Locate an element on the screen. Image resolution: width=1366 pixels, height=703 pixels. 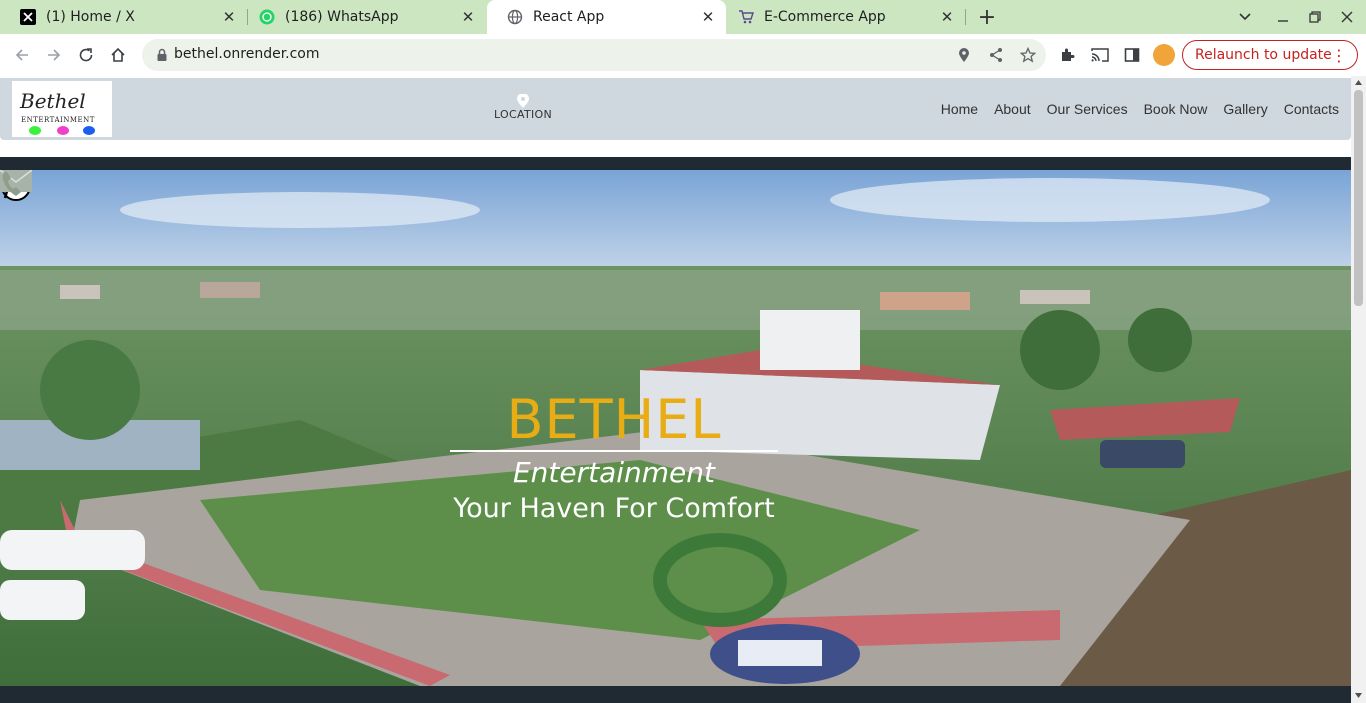
menu-gallery: Gallery is located at coordinates (1245, 109).